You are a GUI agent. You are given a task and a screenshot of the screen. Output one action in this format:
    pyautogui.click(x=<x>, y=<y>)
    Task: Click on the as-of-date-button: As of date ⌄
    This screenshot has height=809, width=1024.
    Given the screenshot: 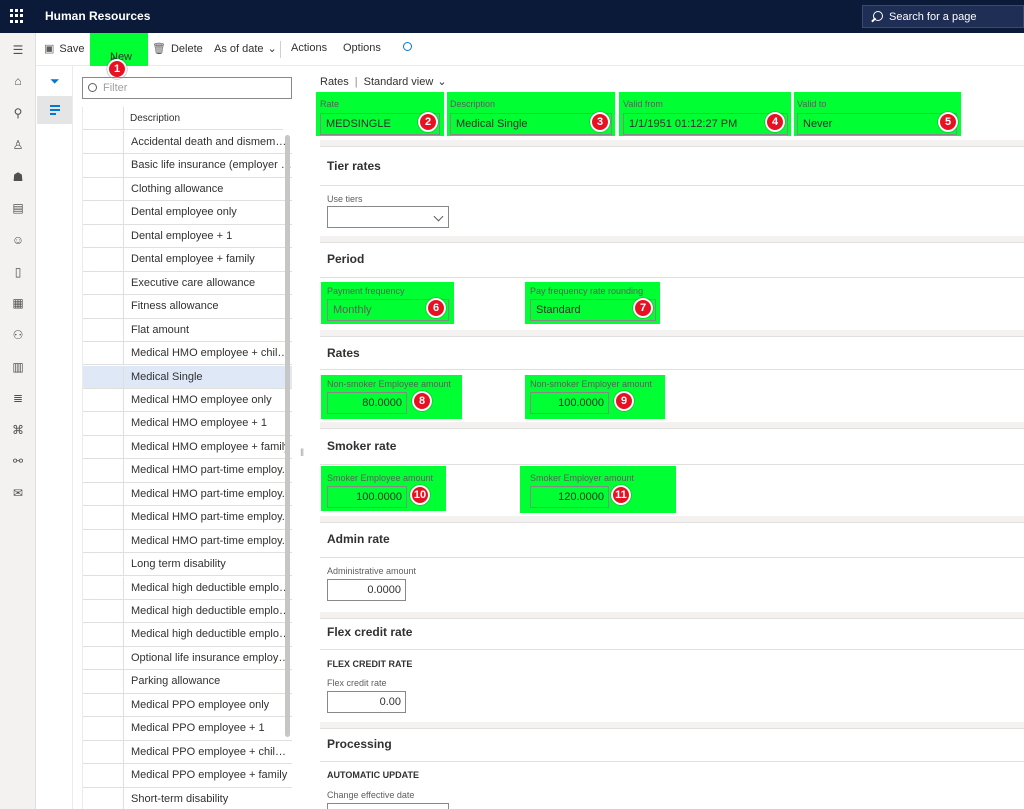 What is the action you would take?
    pyautogui.click(x=245, y=48)
    